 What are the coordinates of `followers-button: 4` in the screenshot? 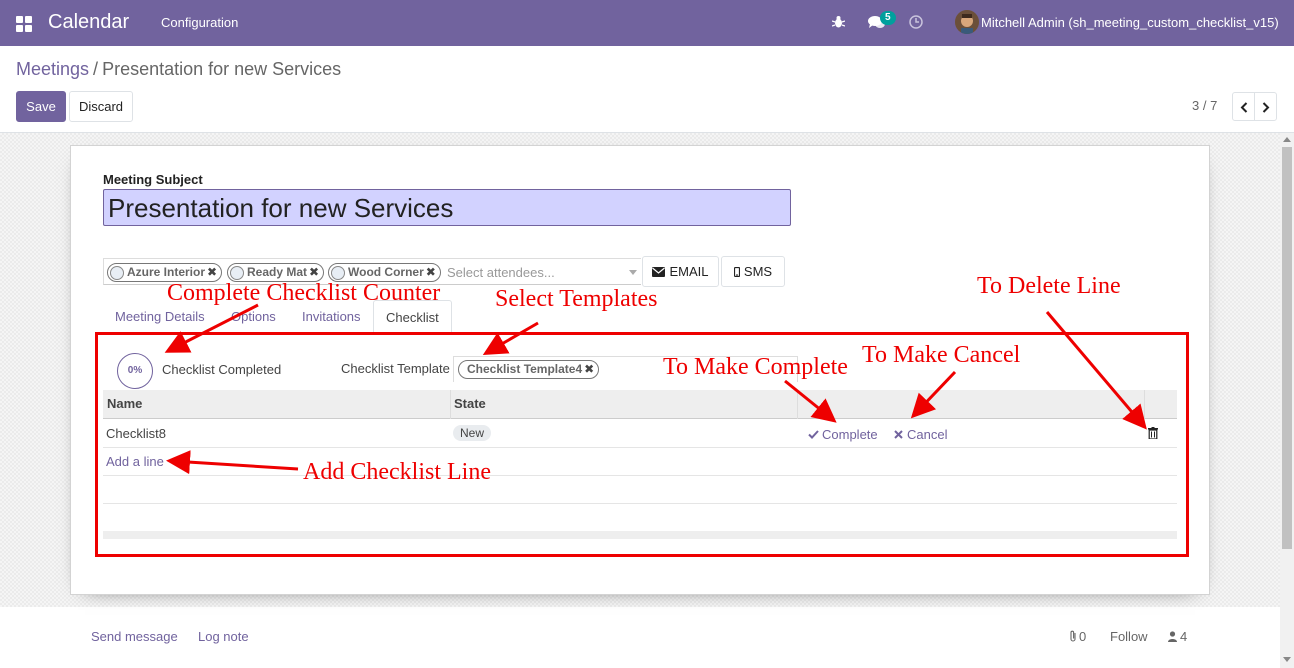 It's located at (1177, 636).